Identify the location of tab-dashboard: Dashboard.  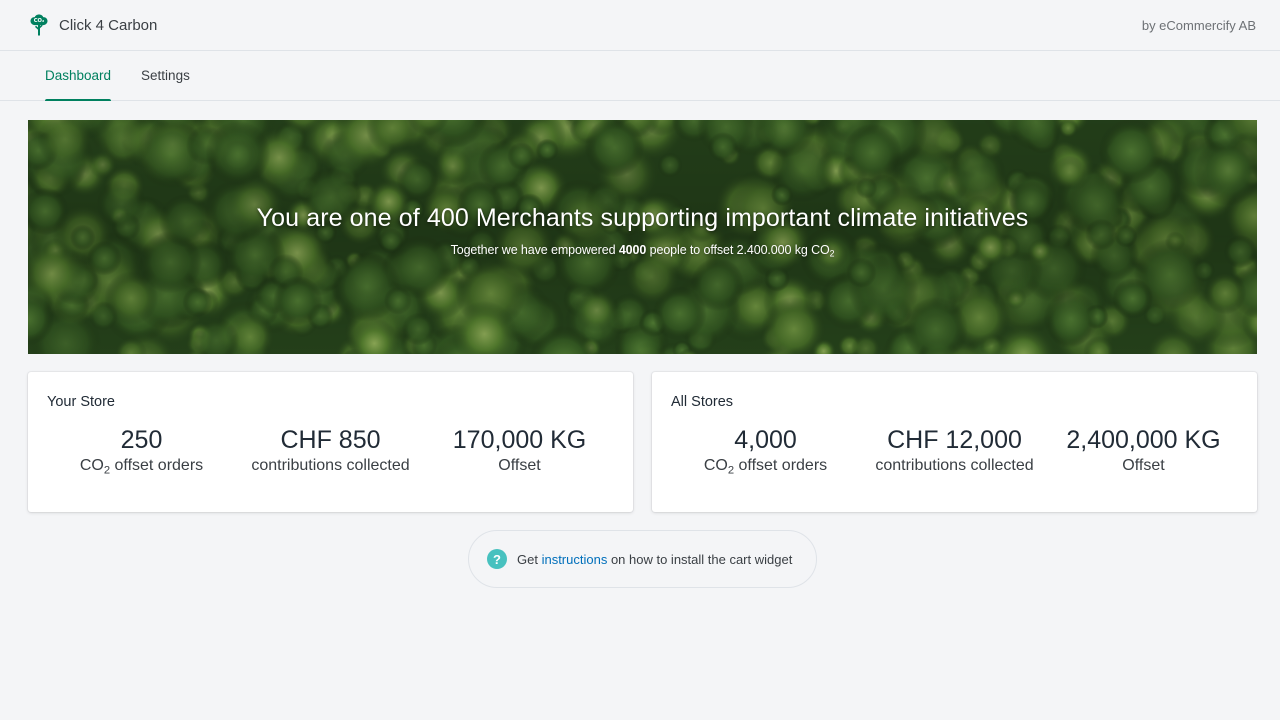
(78, 76).